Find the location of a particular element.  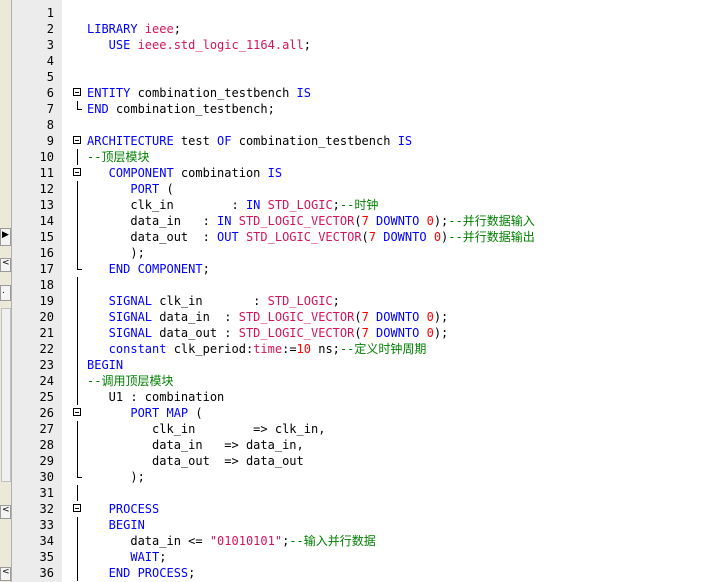

line-number: 25 is located at coordinates (46, 397).